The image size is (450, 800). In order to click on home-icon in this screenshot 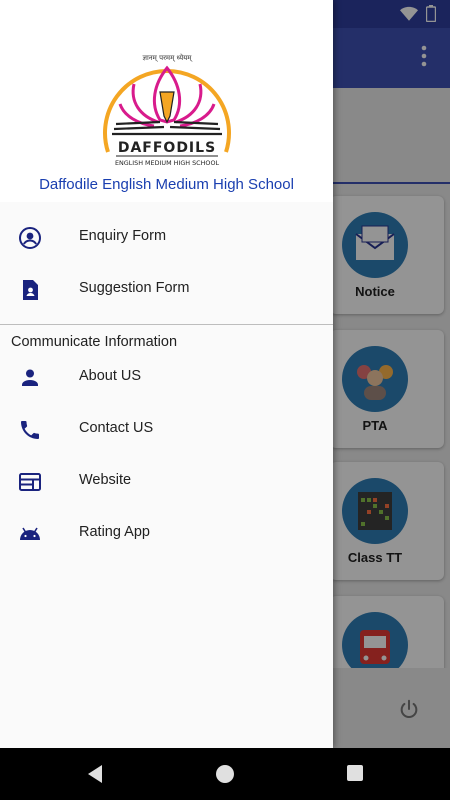, I will do `click(225, 774)`.